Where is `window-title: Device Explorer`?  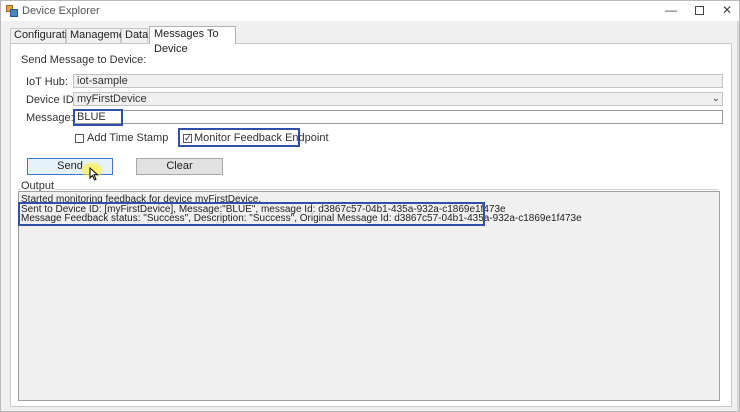
window-title: Device Explorer is located at coordinates (61, 11).